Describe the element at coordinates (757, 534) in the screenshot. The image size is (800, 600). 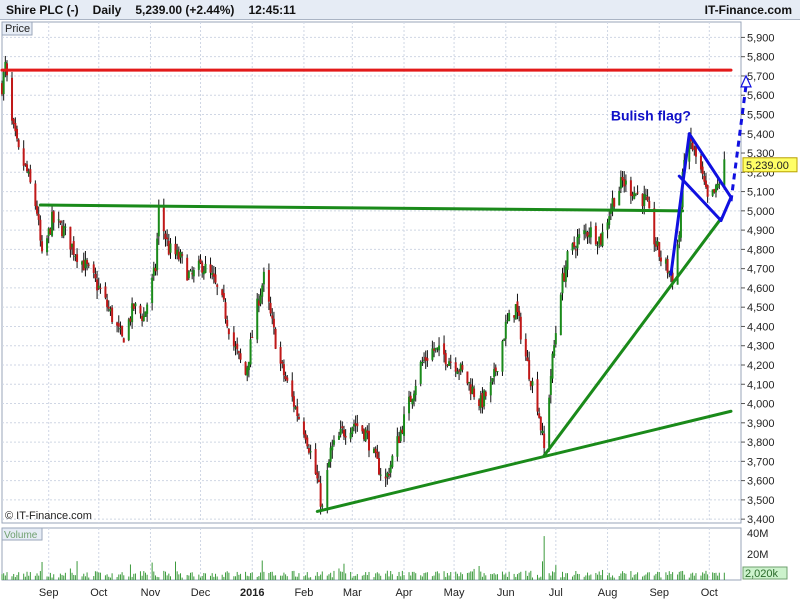
I see `volume-axis-label: 40M` at that location.